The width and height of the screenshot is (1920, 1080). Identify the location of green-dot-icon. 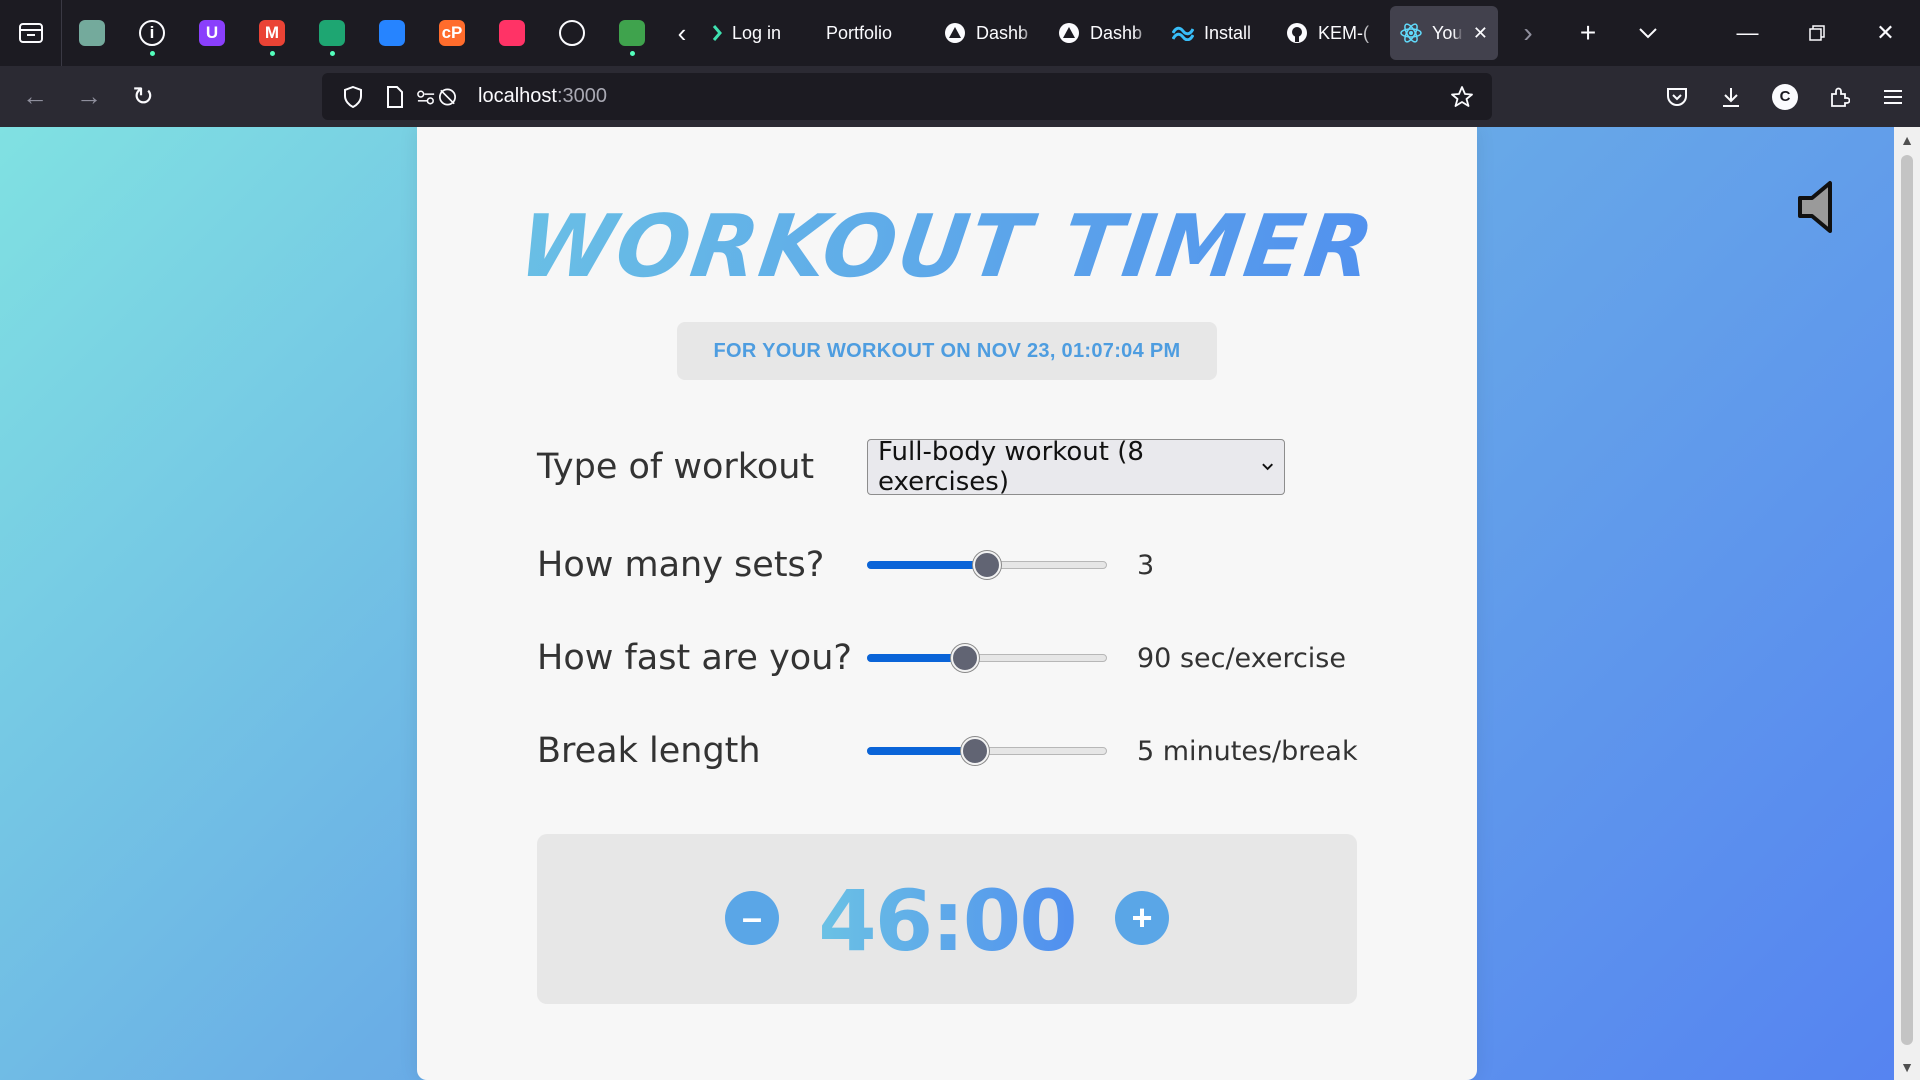
(717, 33).